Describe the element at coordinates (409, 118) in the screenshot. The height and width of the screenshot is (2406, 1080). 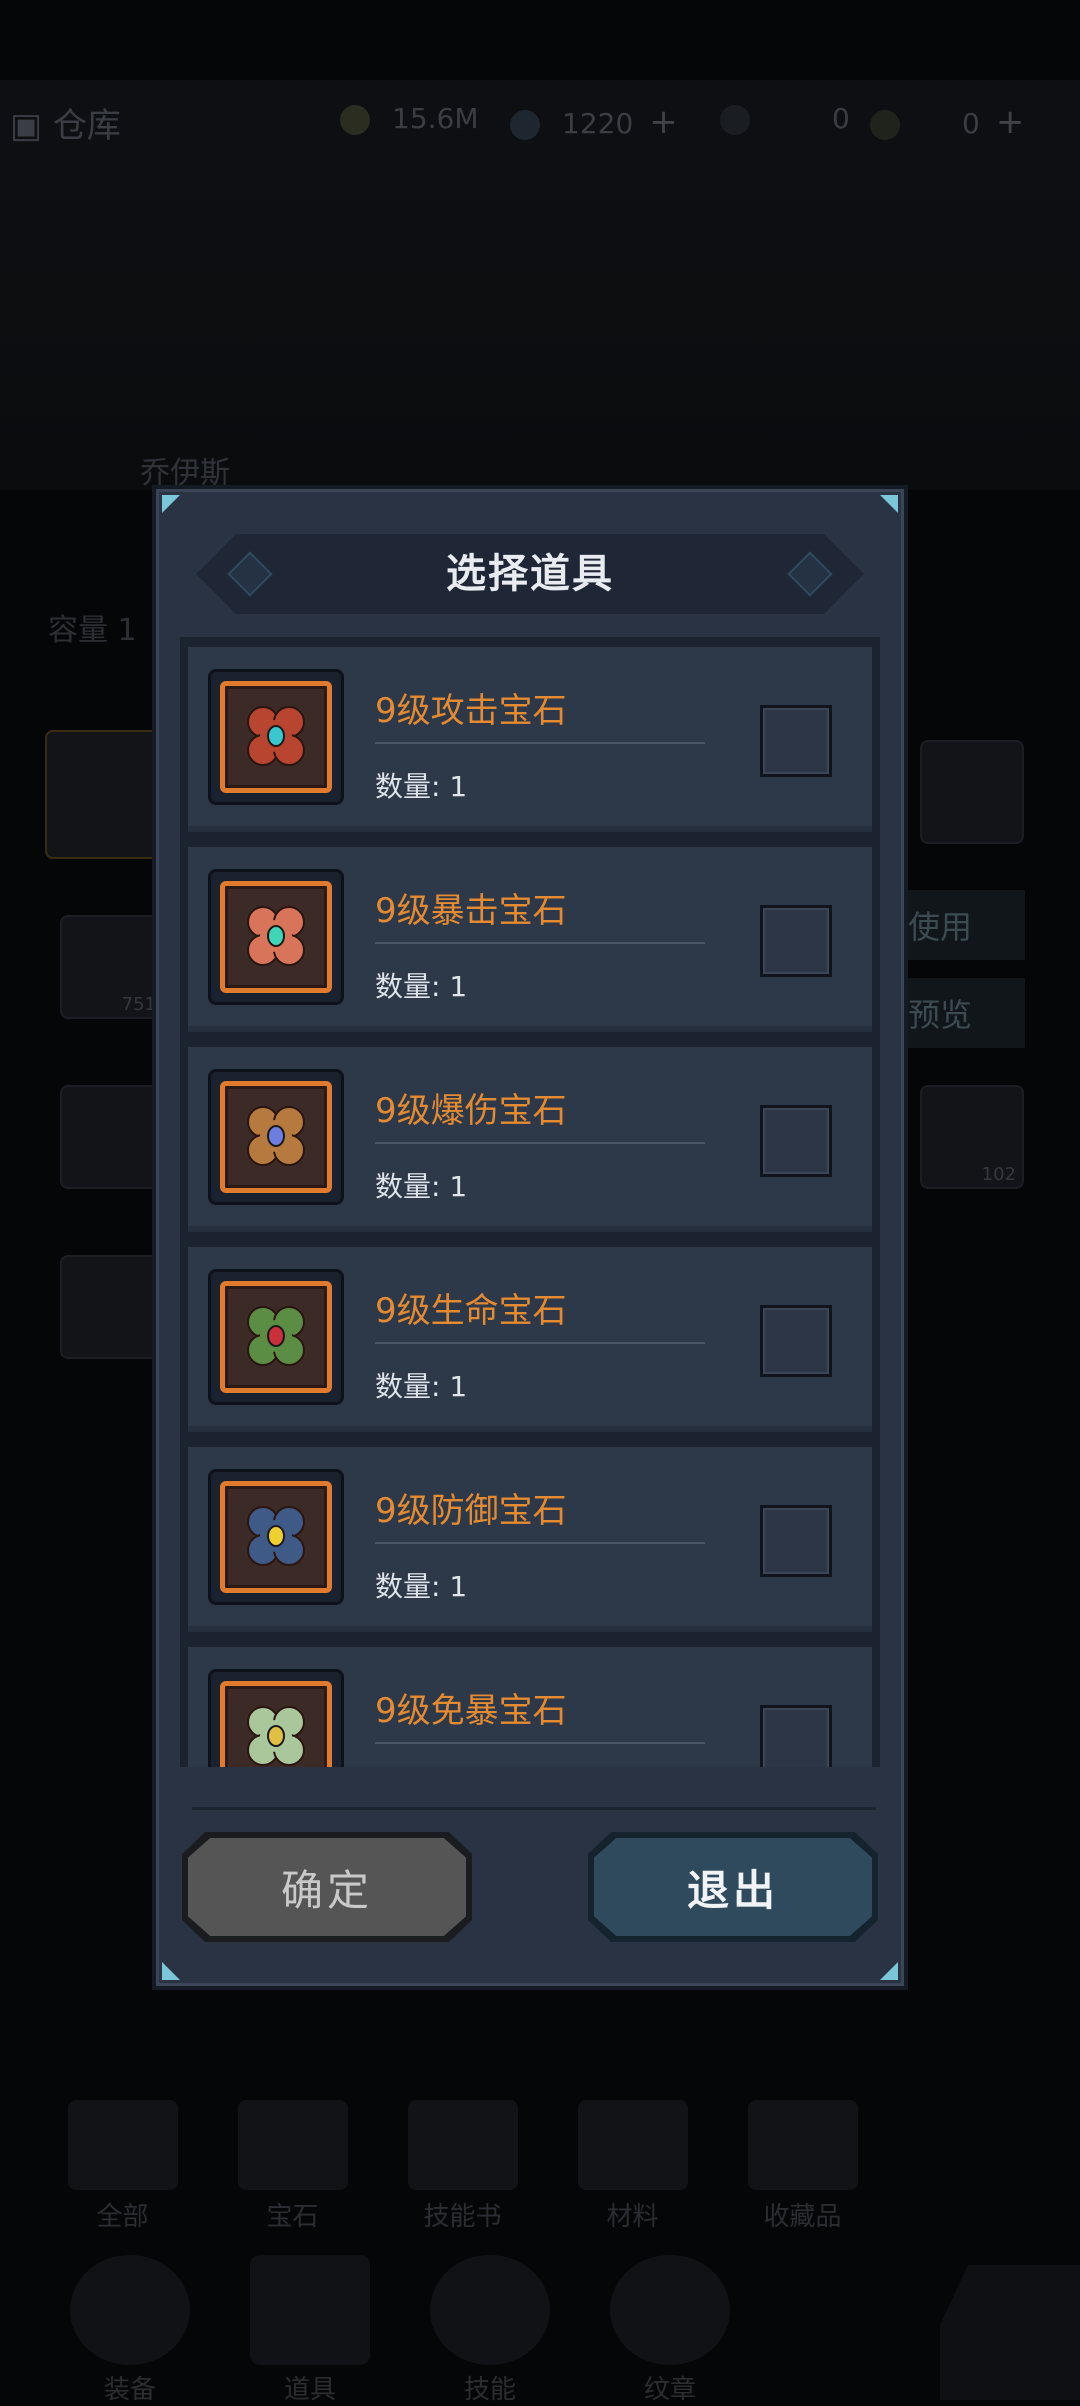
I see `gold-resource: 15.6M` at that location.